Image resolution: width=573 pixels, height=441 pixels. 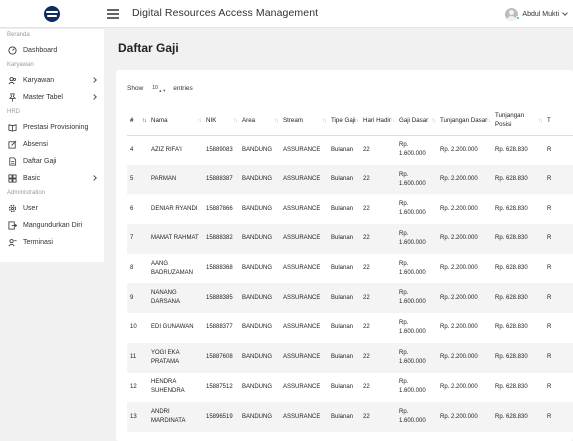 I want to click on sidebar-item-label: Terminasi, so click(x=38, y=242).